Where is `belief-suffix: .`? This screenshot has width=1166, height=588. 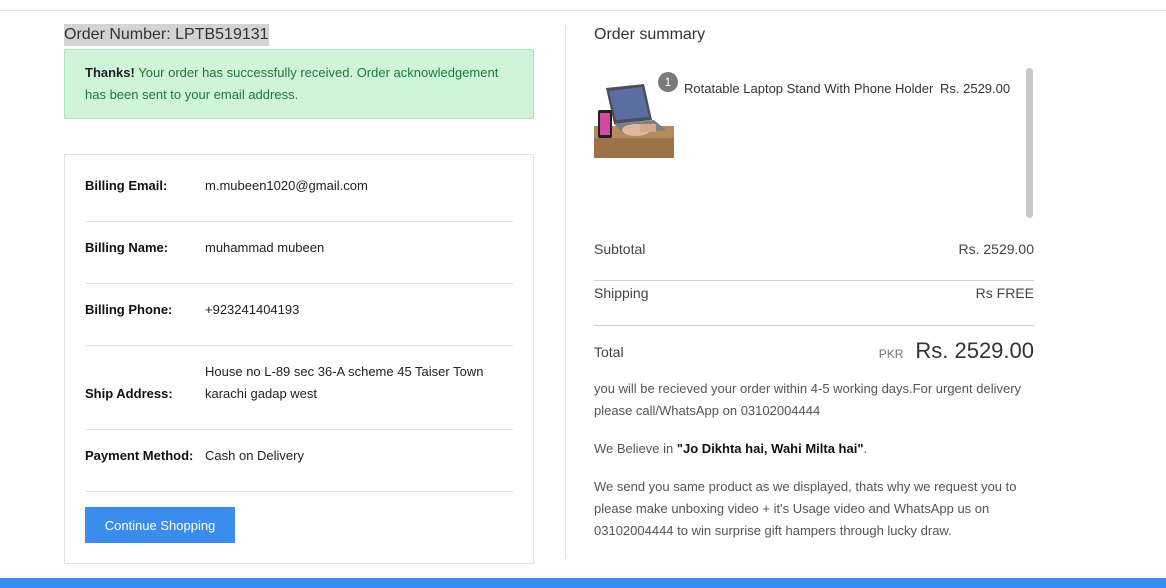
belief-suffix: . is located at coordinates (865, 448).